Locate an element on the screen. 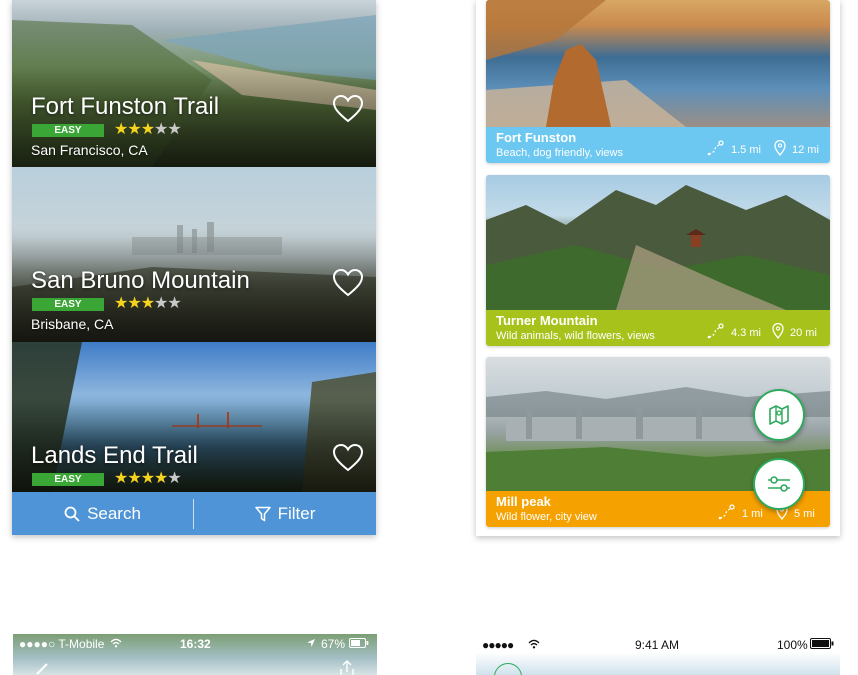  status-bar: ●●●●● 9:41 AM 100% is located at coordinates (658, 644).